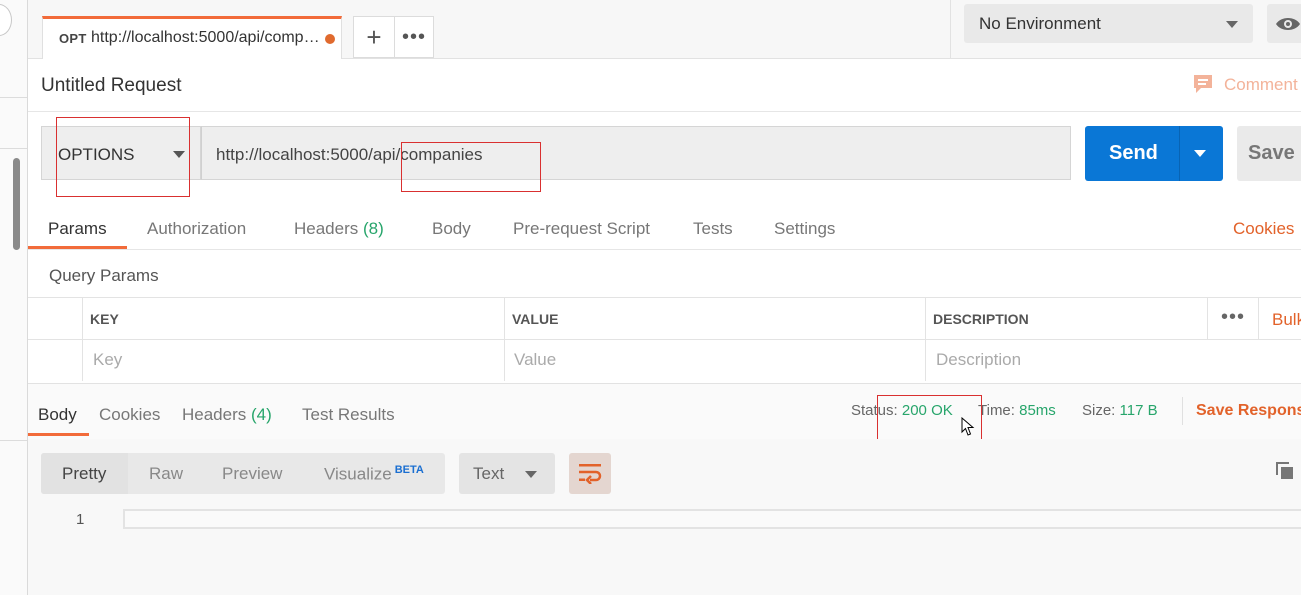  What do you see at coordinates (73, 38) in the screenshot?
I see `tab-method: OPT` at bounding box center [73, 38].